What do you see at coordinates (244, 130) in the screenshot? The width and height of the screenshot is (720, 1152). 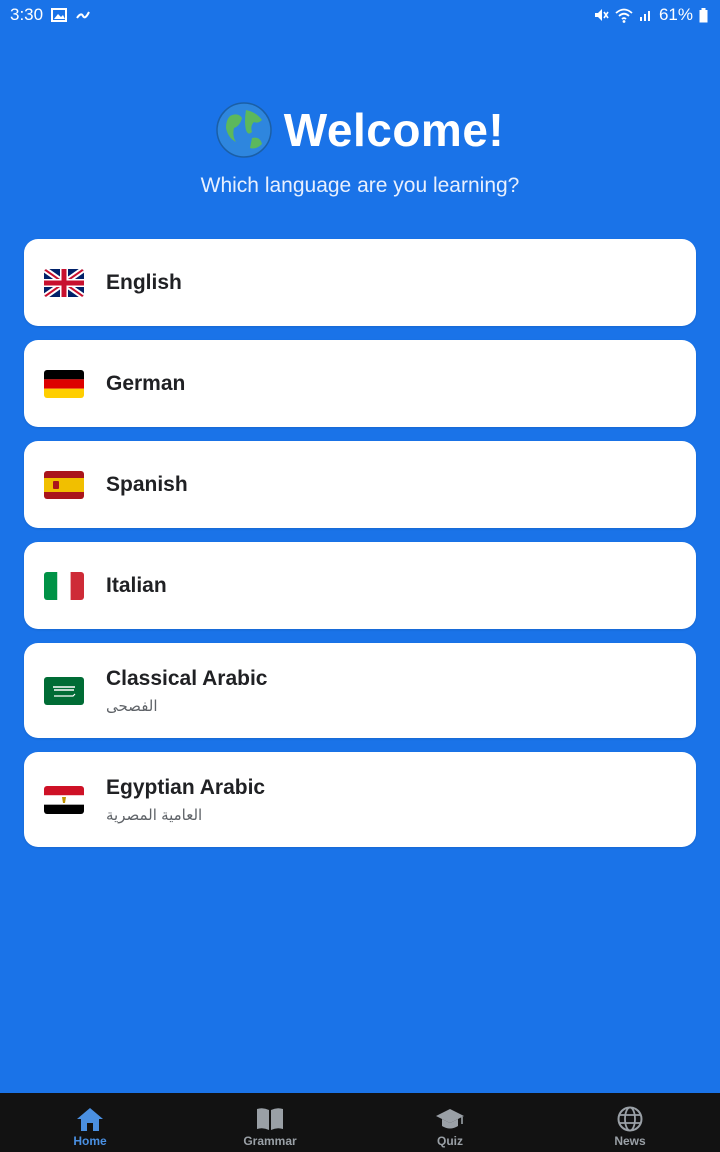 I see `globe-emoji-icon` at bounding box center [244, 130].